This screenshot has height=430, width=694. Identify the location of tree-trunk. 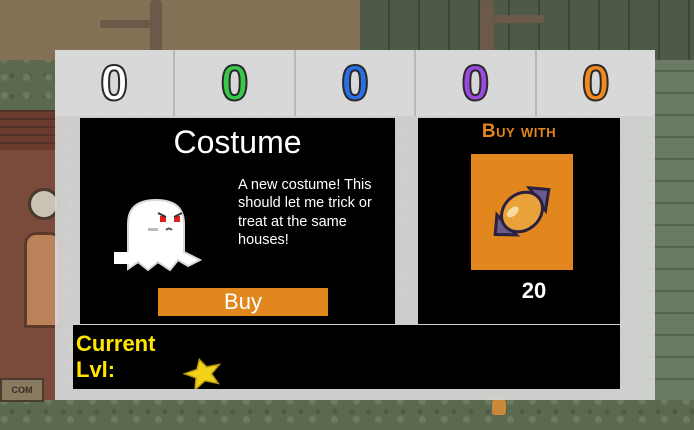
(487, 27).